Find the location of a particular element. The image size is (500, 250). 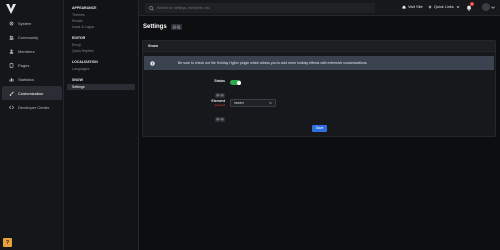

status-toggle is located at coordinates (235, 82).